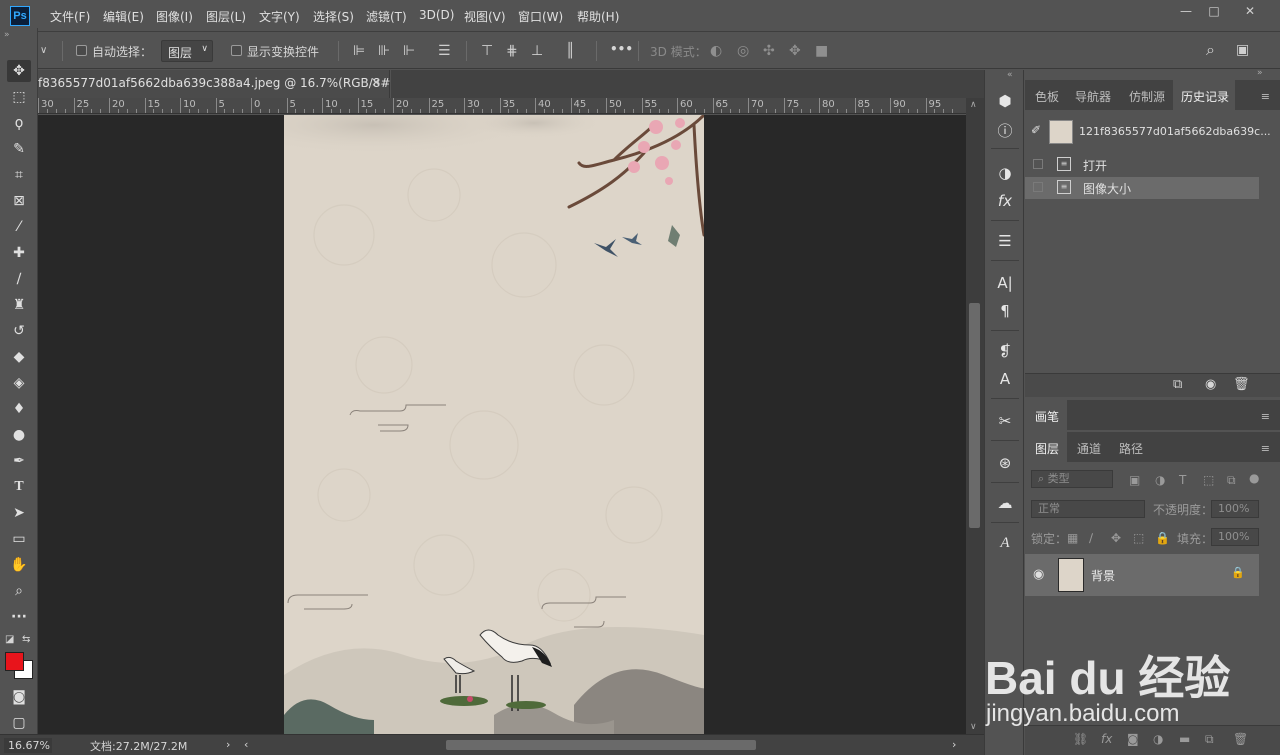 Image resolution: width=1280 pixels, height=755 pixels. Describe the element at coordinates (19, 253) in the screenshot. I see `healing-brush-tool-icon: ✚` at that location.